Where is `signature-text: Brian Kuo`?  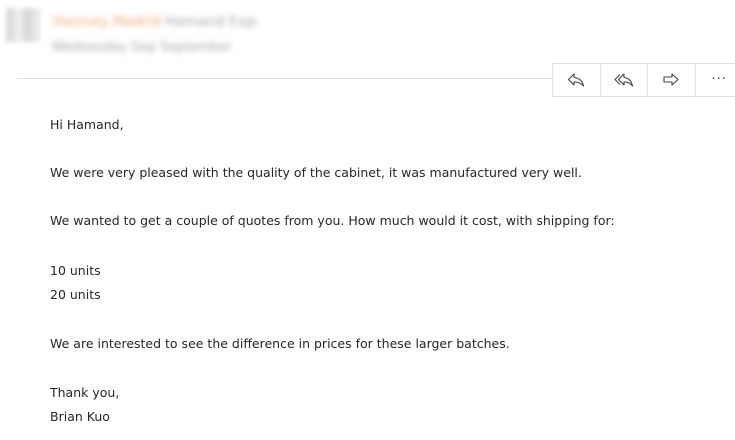 signature-text: Brian Kuo is located at coordinates (80, 416).